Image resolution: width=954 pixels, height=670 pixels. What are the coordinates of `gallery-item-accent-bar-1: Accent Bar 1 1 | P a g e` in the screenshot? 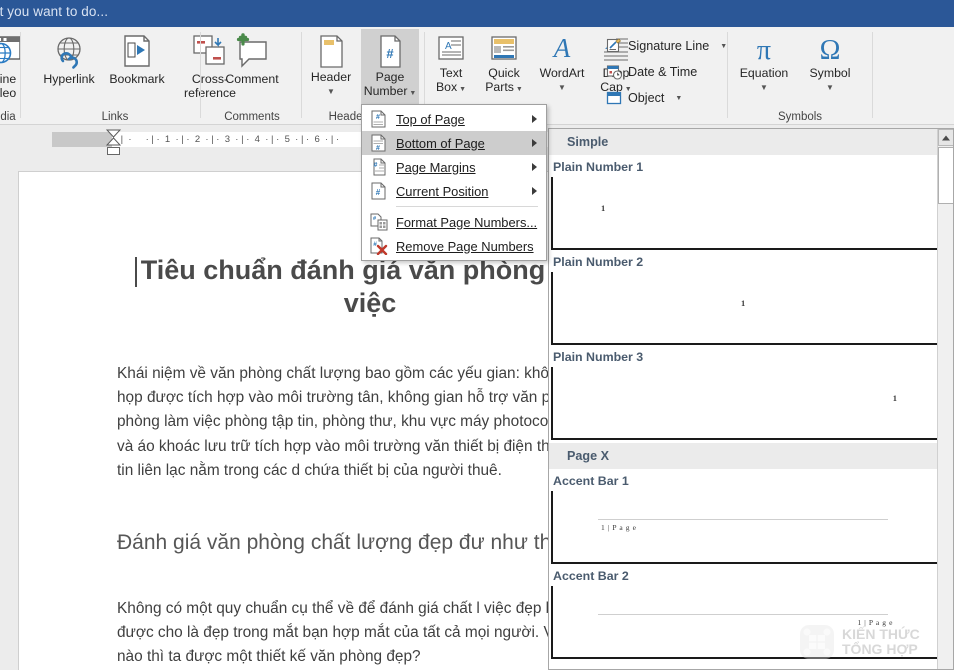 It's located at (751, 516).